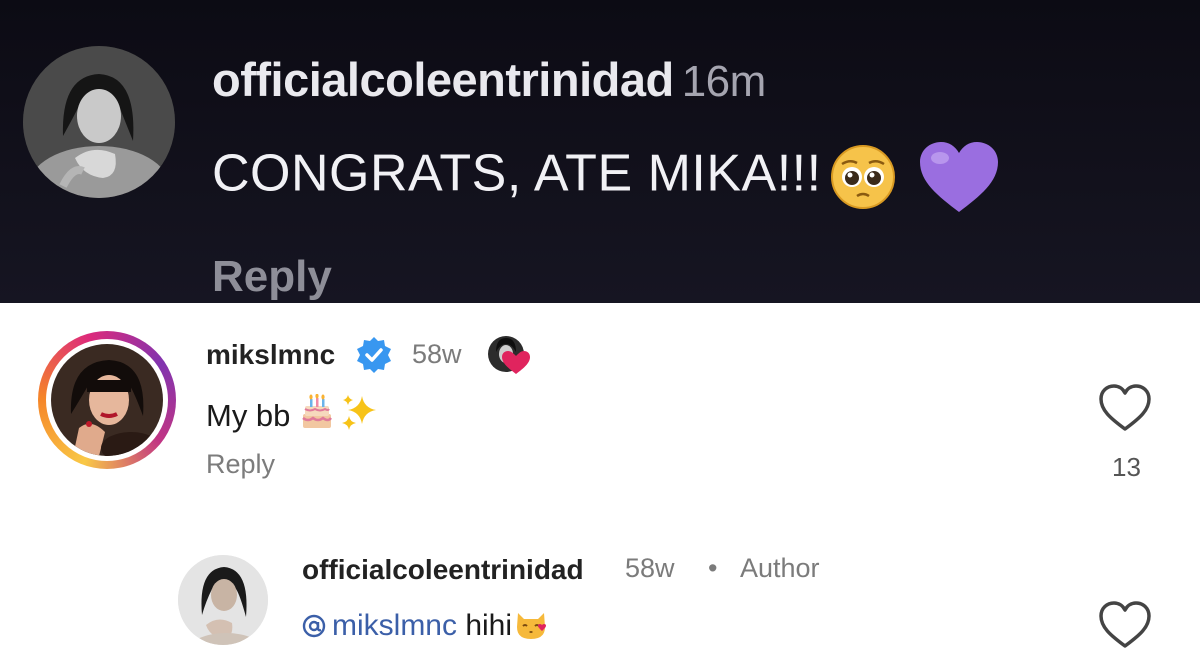 This screenshot has width=1200, height=650. Describe the element at coordinates (360, 412) in the screenshot. I see `sparkles-icon` at that location.